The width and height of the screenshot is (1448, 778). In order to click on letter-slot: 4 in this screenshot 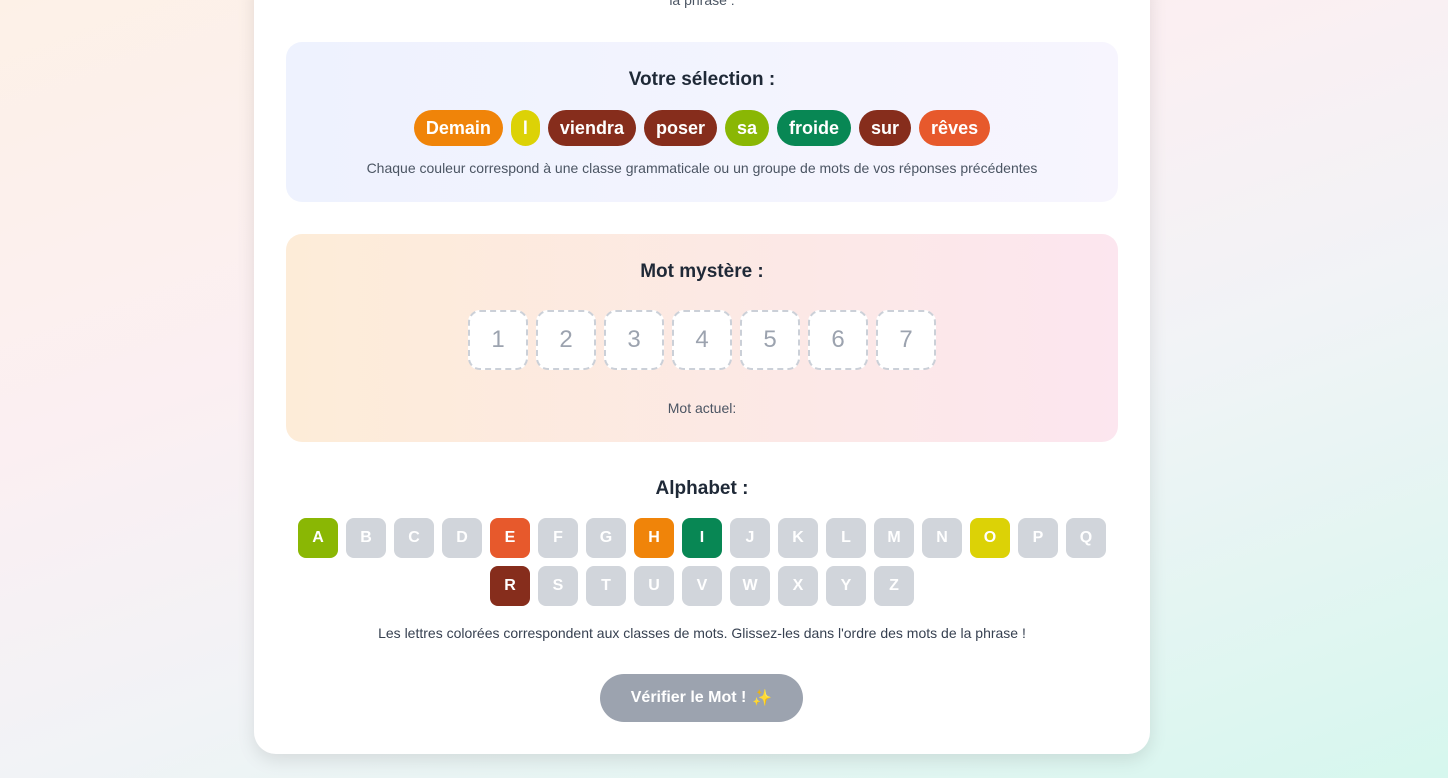, I will do `click(702, 340)`.